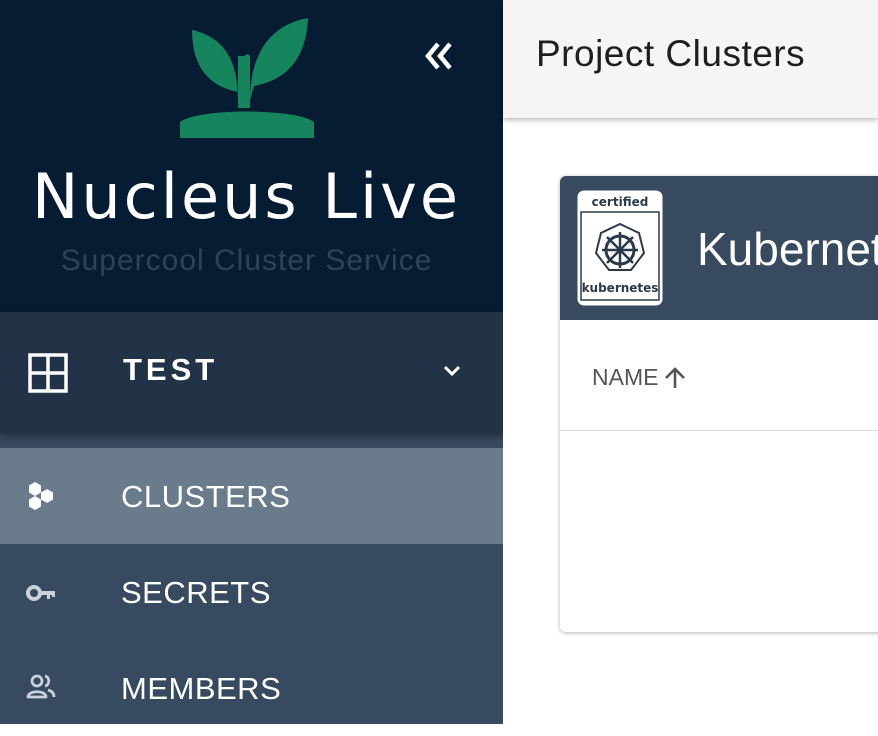  Describe the element at coordinates (40, 593) in the screenshot. I see `key-icon` at that location.